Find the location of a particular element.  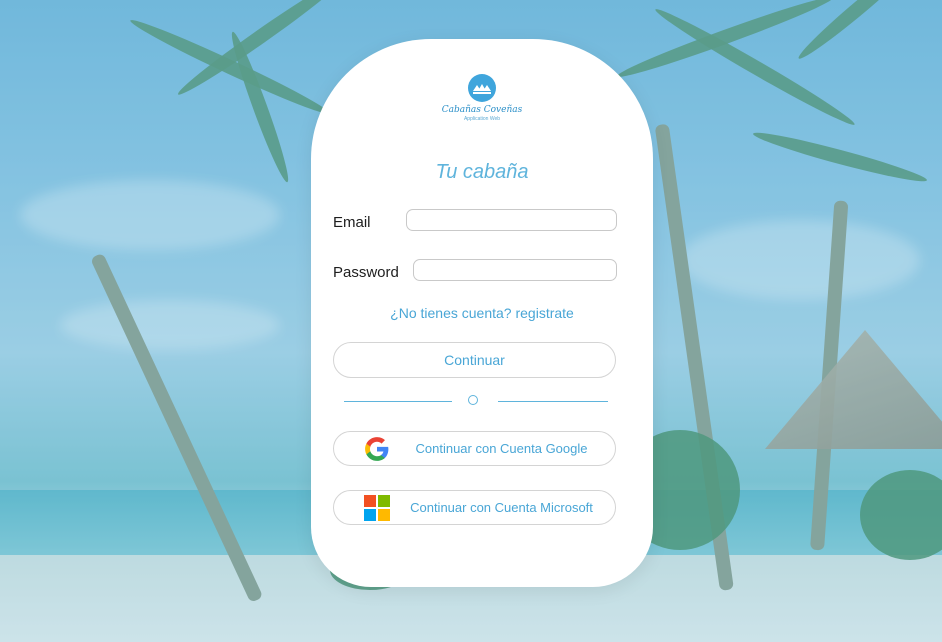

google-login-button: Continuar con Cuenta Google is located at coordinates (474, 448).